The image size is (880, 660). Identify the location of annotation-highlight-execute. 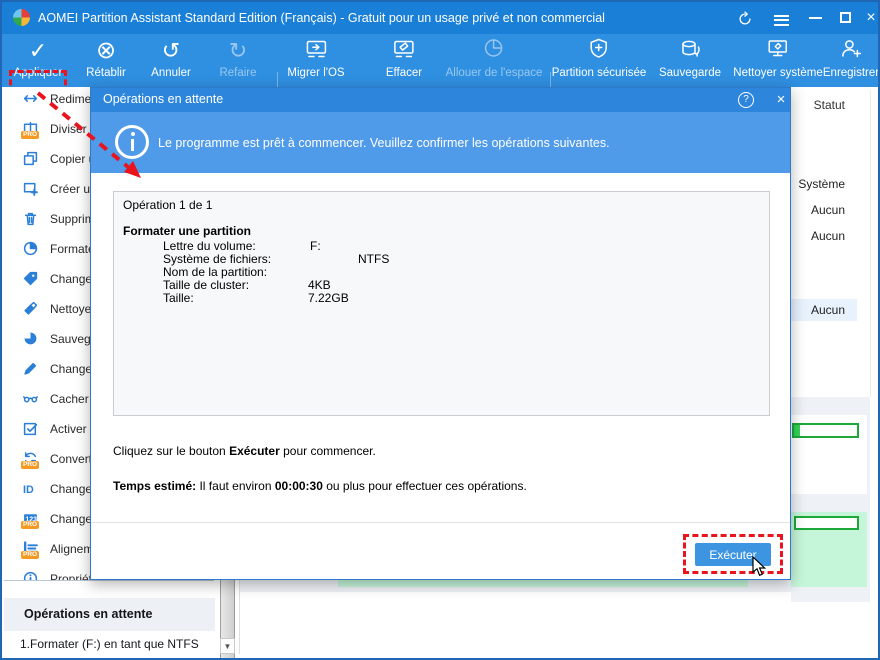
(733, 554).